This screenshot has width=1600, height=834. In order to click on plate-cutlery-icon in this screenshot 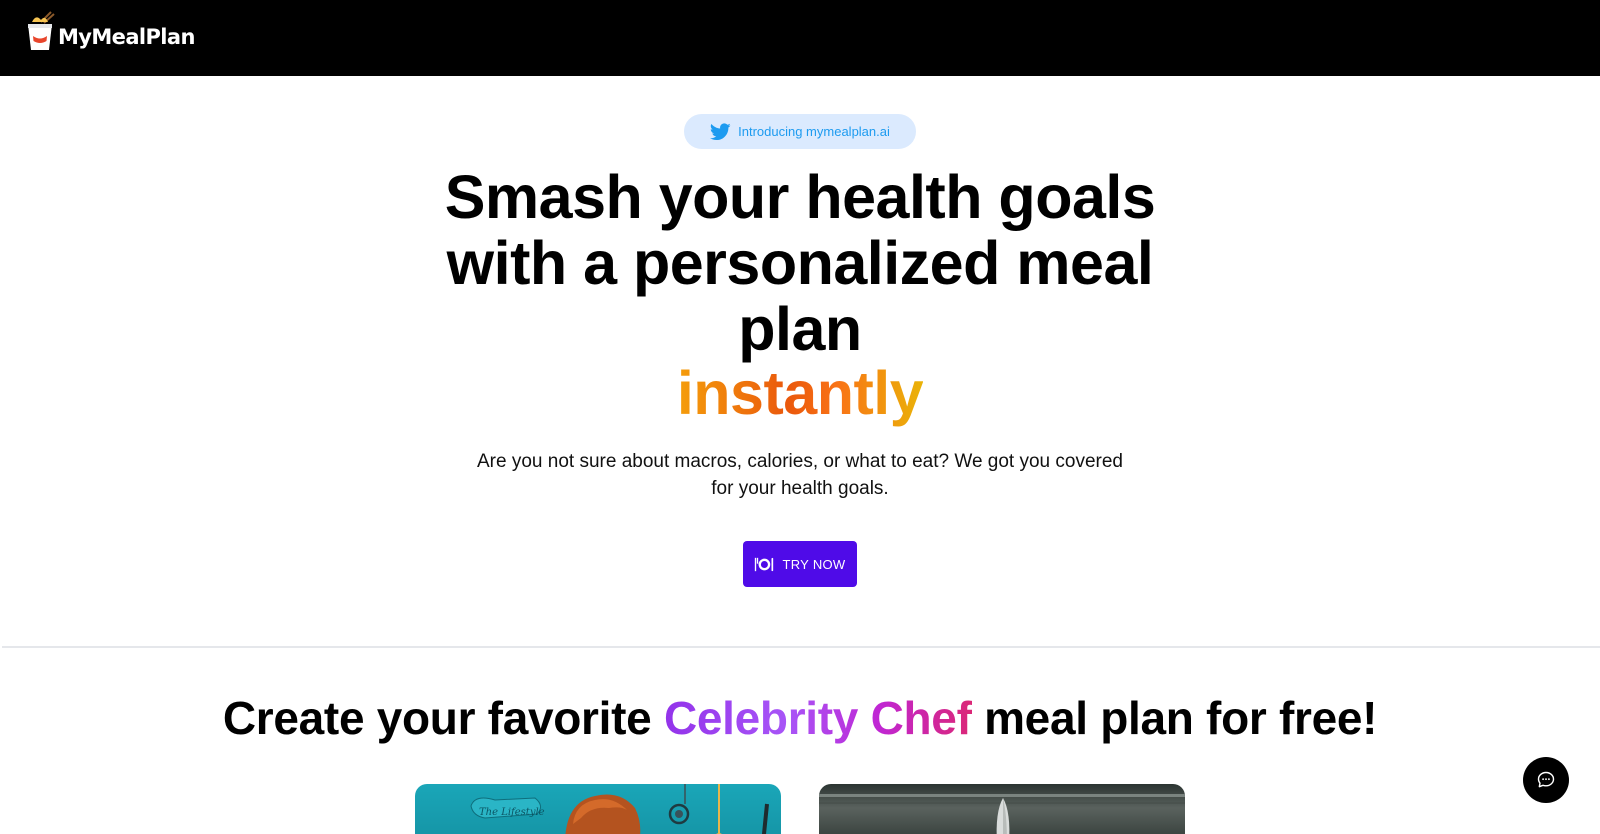, I will do `click(764, 564)`.